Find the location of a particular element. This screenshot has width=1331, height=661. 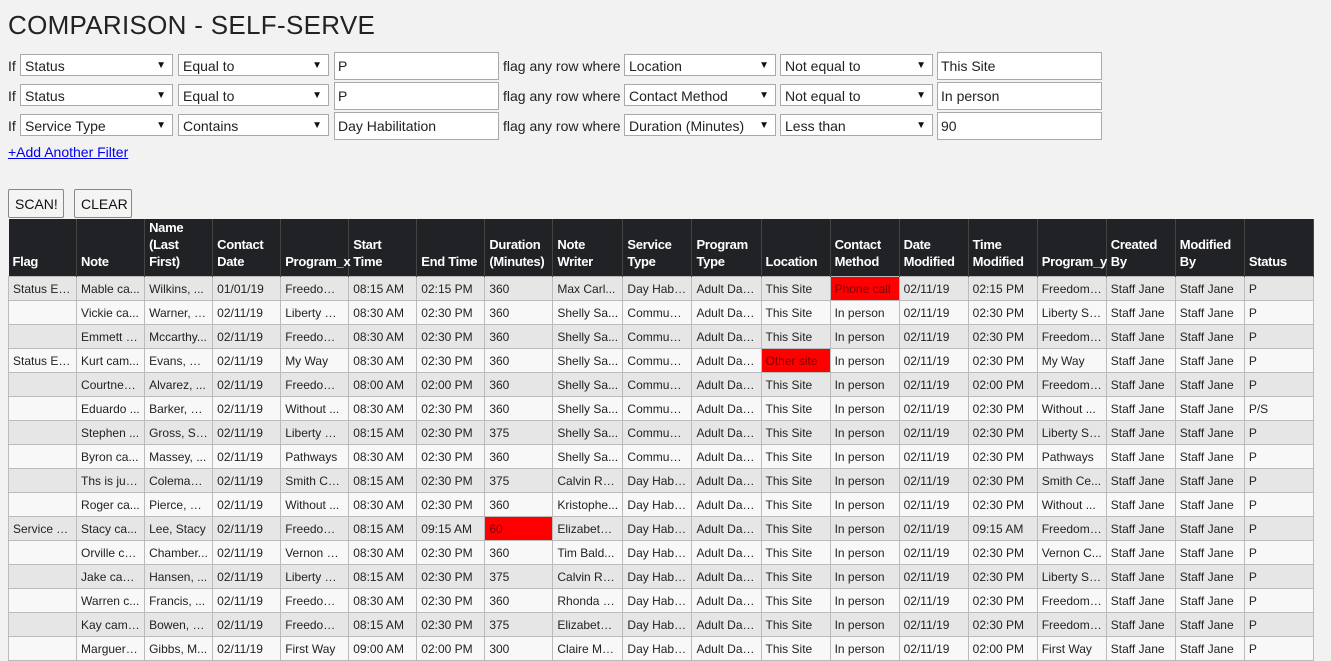

add-filter-link: +Add Another Filter is located at coordinates (68, 152).